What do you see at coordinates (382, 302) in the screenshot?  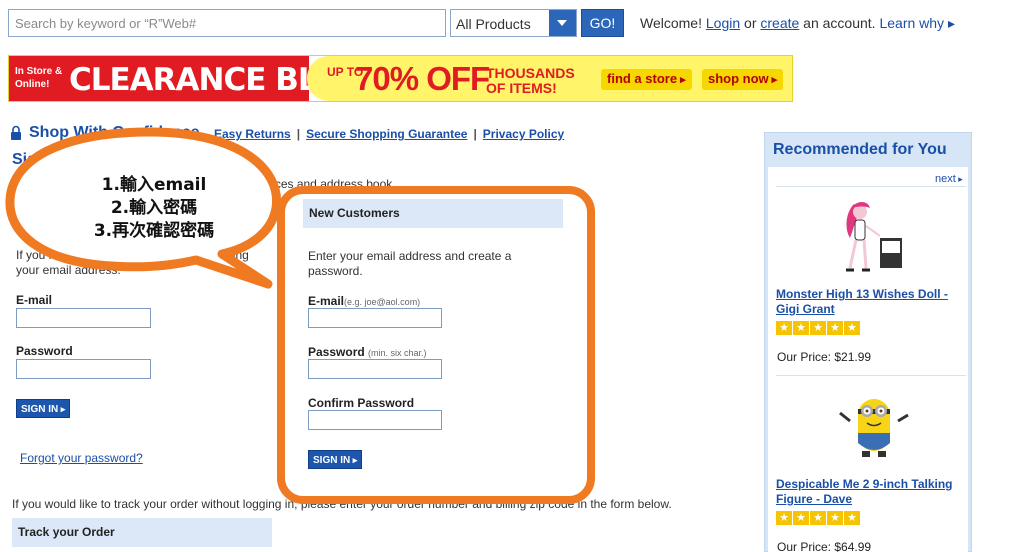 I see `new-email-hint: (e.g. joe@aol.com)` at bounding box center [382, 302].